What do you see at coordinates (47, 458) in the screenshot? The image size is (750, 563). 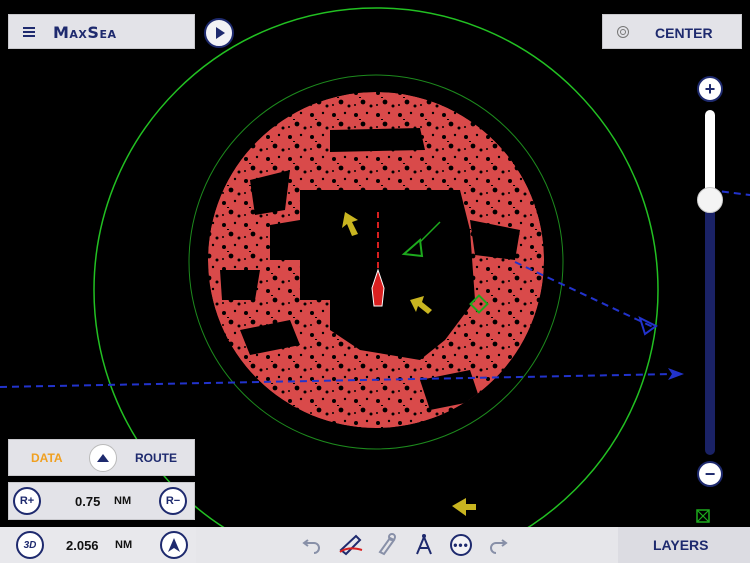 I see `data-tab: DATA` at bounding box center [47, 458].